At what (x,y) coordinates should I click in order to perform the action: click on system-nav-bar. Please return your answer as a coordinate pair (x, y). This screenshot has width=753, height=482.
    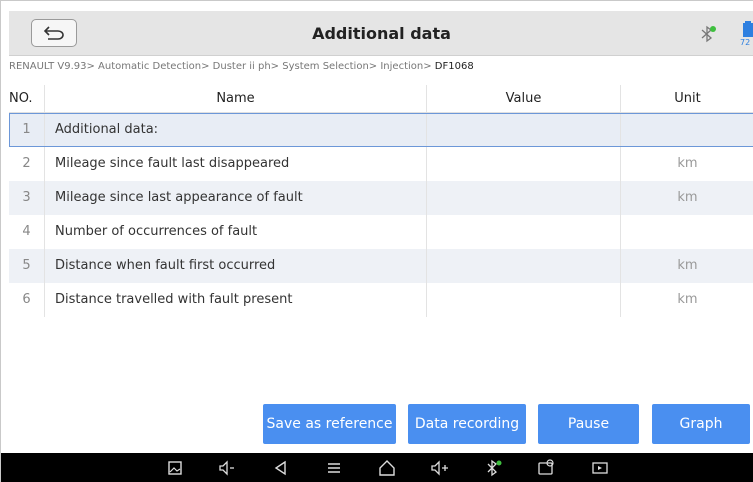
    Looking at the image, I should click on (377, 467).